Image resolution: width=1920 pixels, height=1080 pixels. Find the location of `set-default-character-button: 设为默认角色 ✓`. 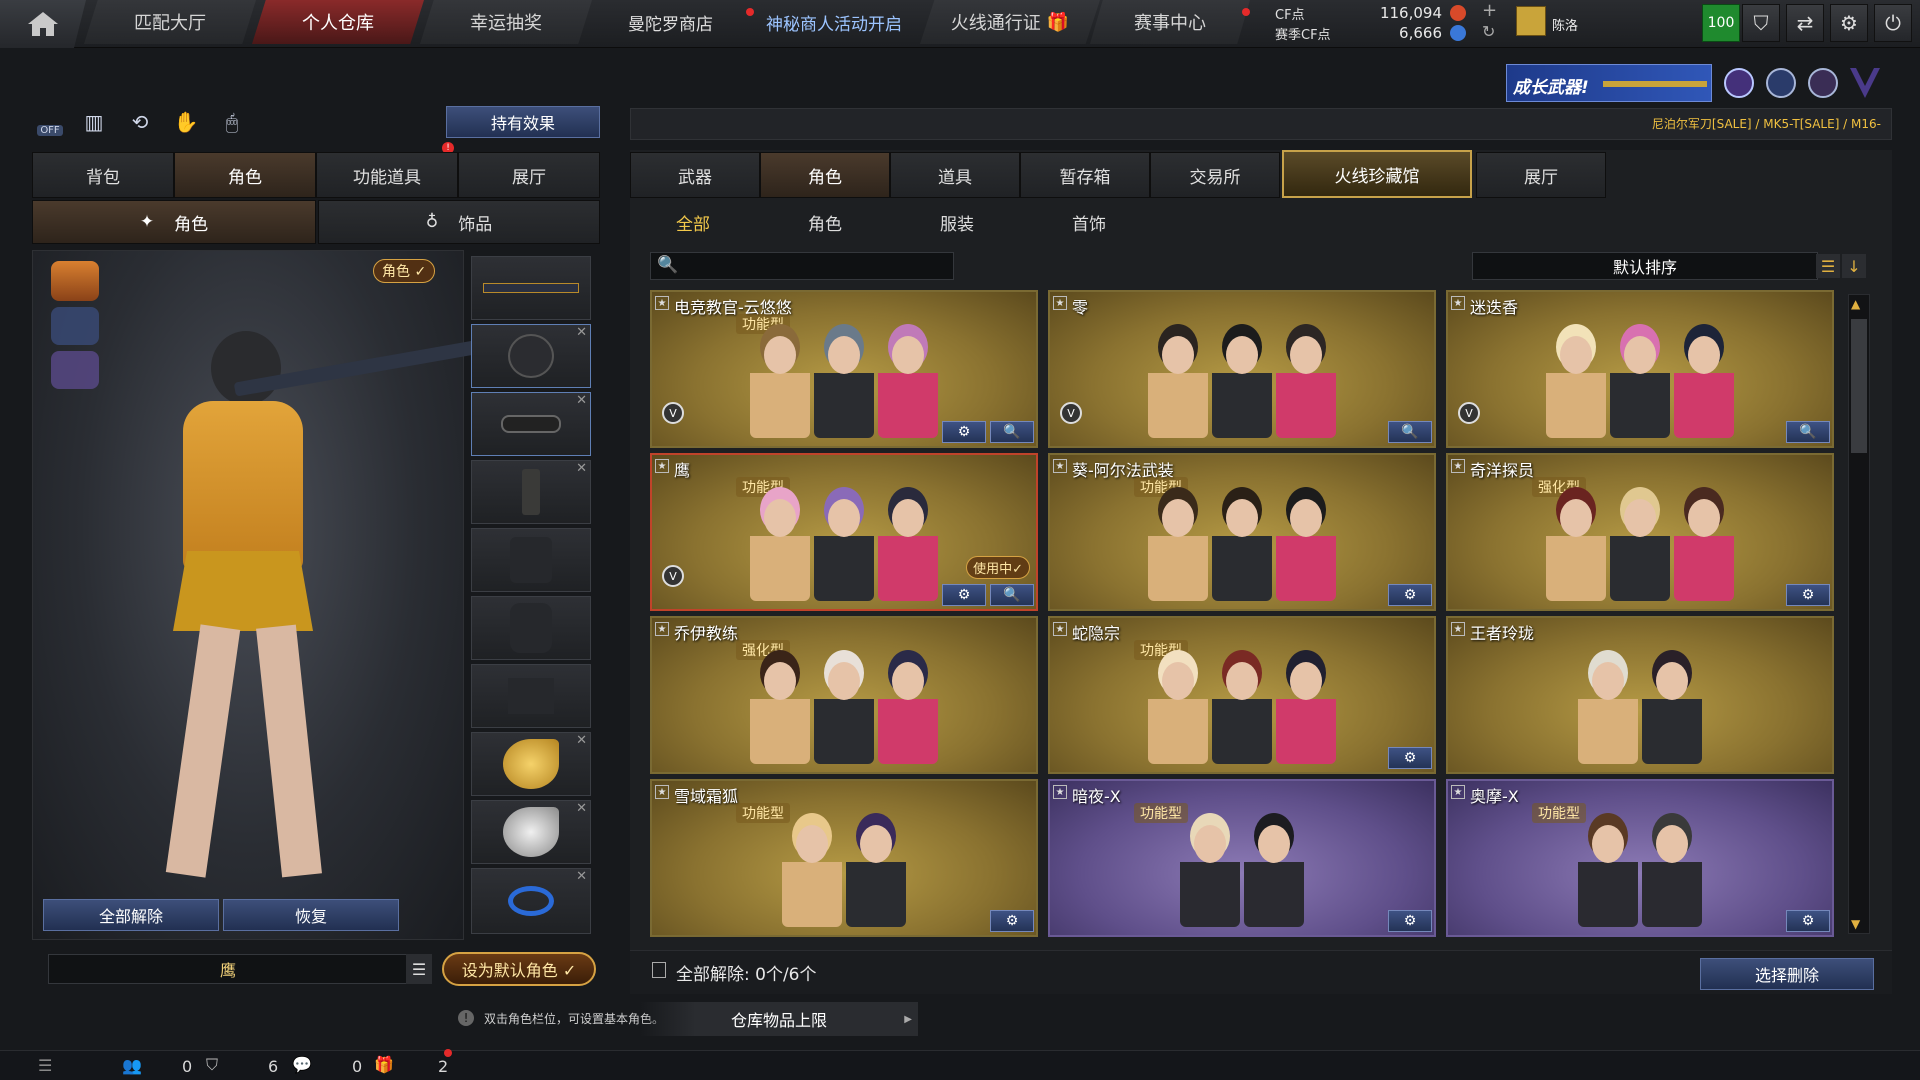

set-default-character-button: 设为默认角色 ✓ is located at coordinates (519, 969).